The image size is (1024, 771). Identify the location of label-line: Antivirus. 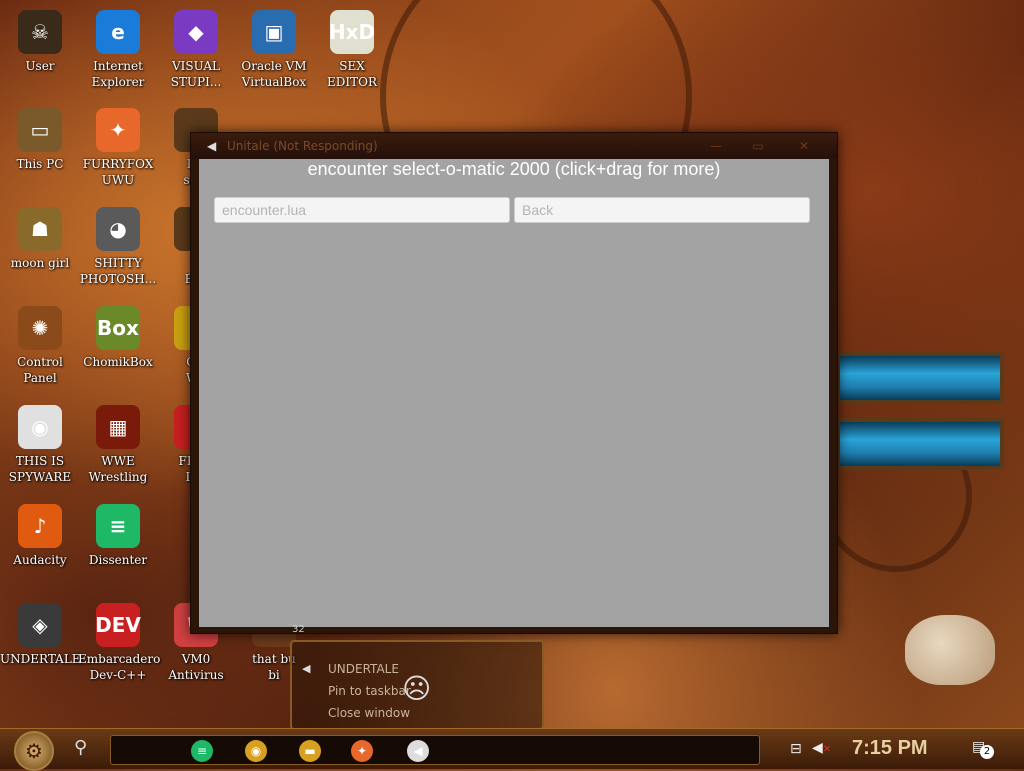
(196, 675).